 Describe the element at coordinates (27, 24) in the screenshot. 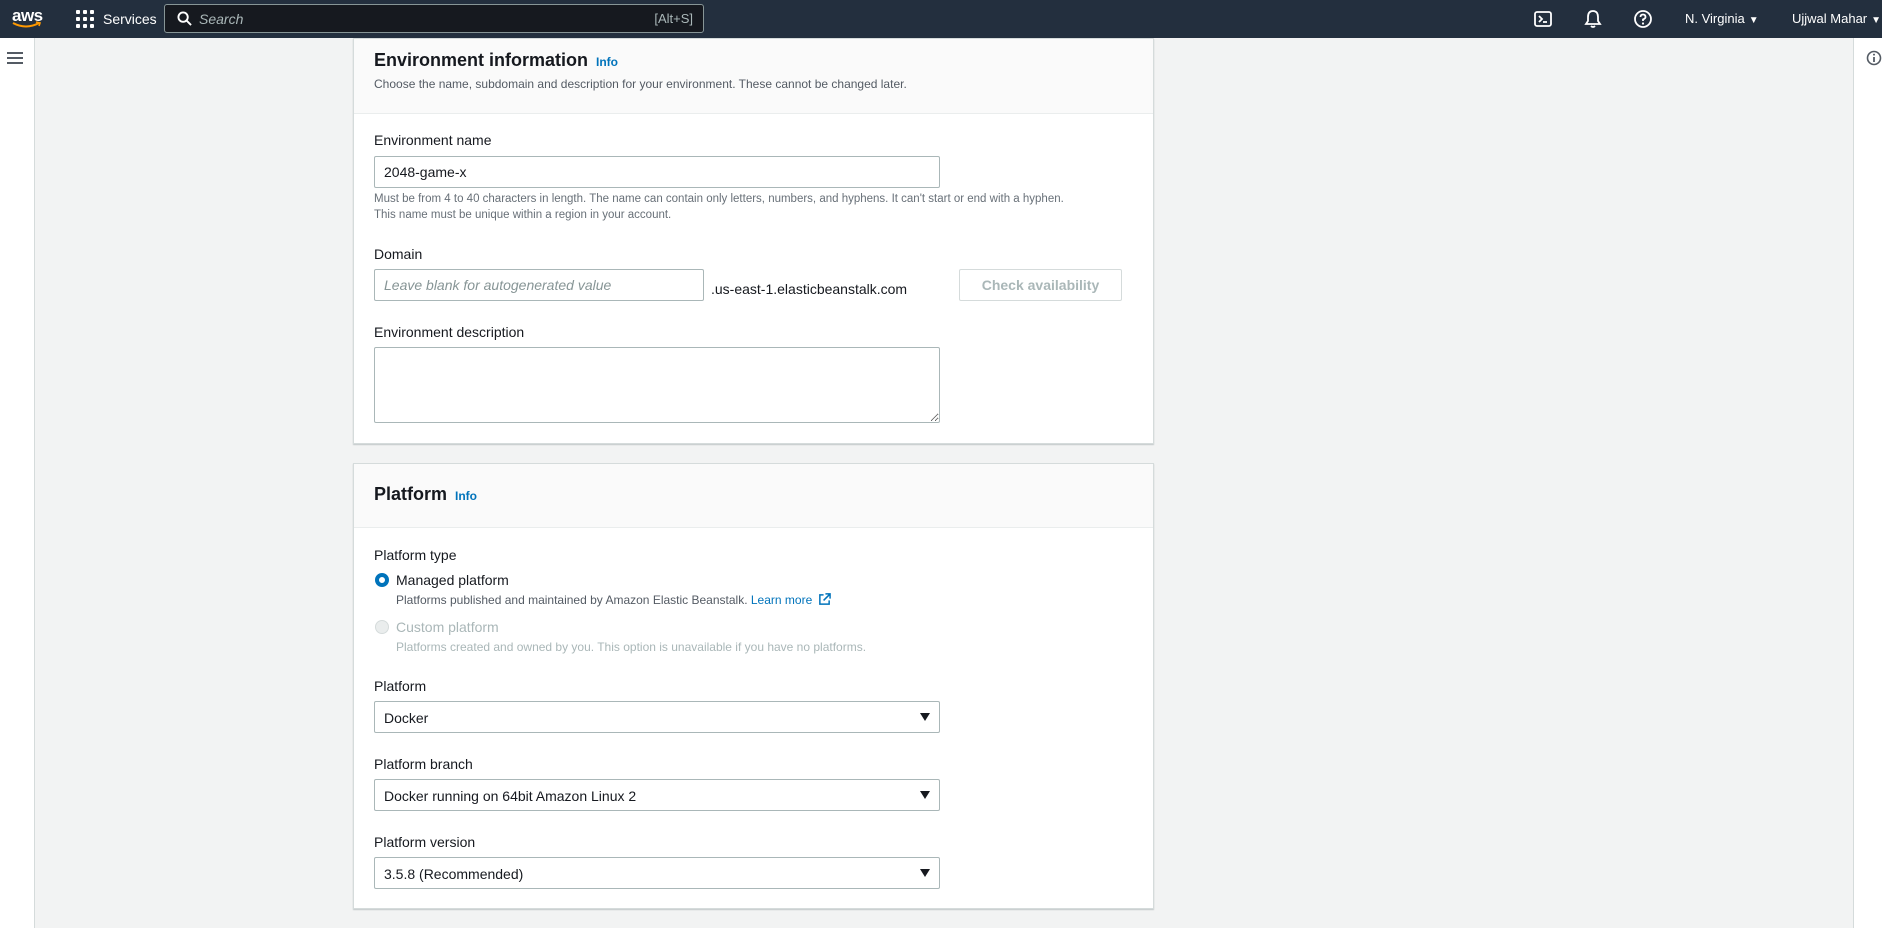

I see `aws-smile-icon` at that location.